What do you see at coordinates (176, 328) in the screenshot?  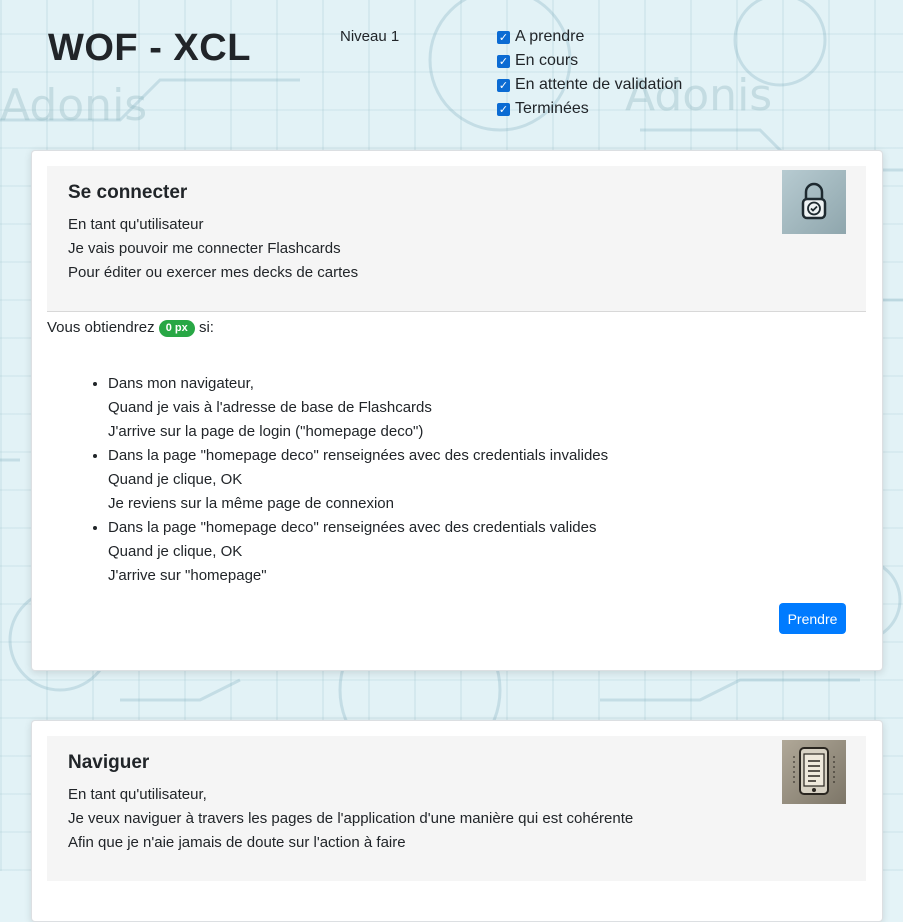 I see `xp-badge: 0 px` at bounding box center [176, 328].